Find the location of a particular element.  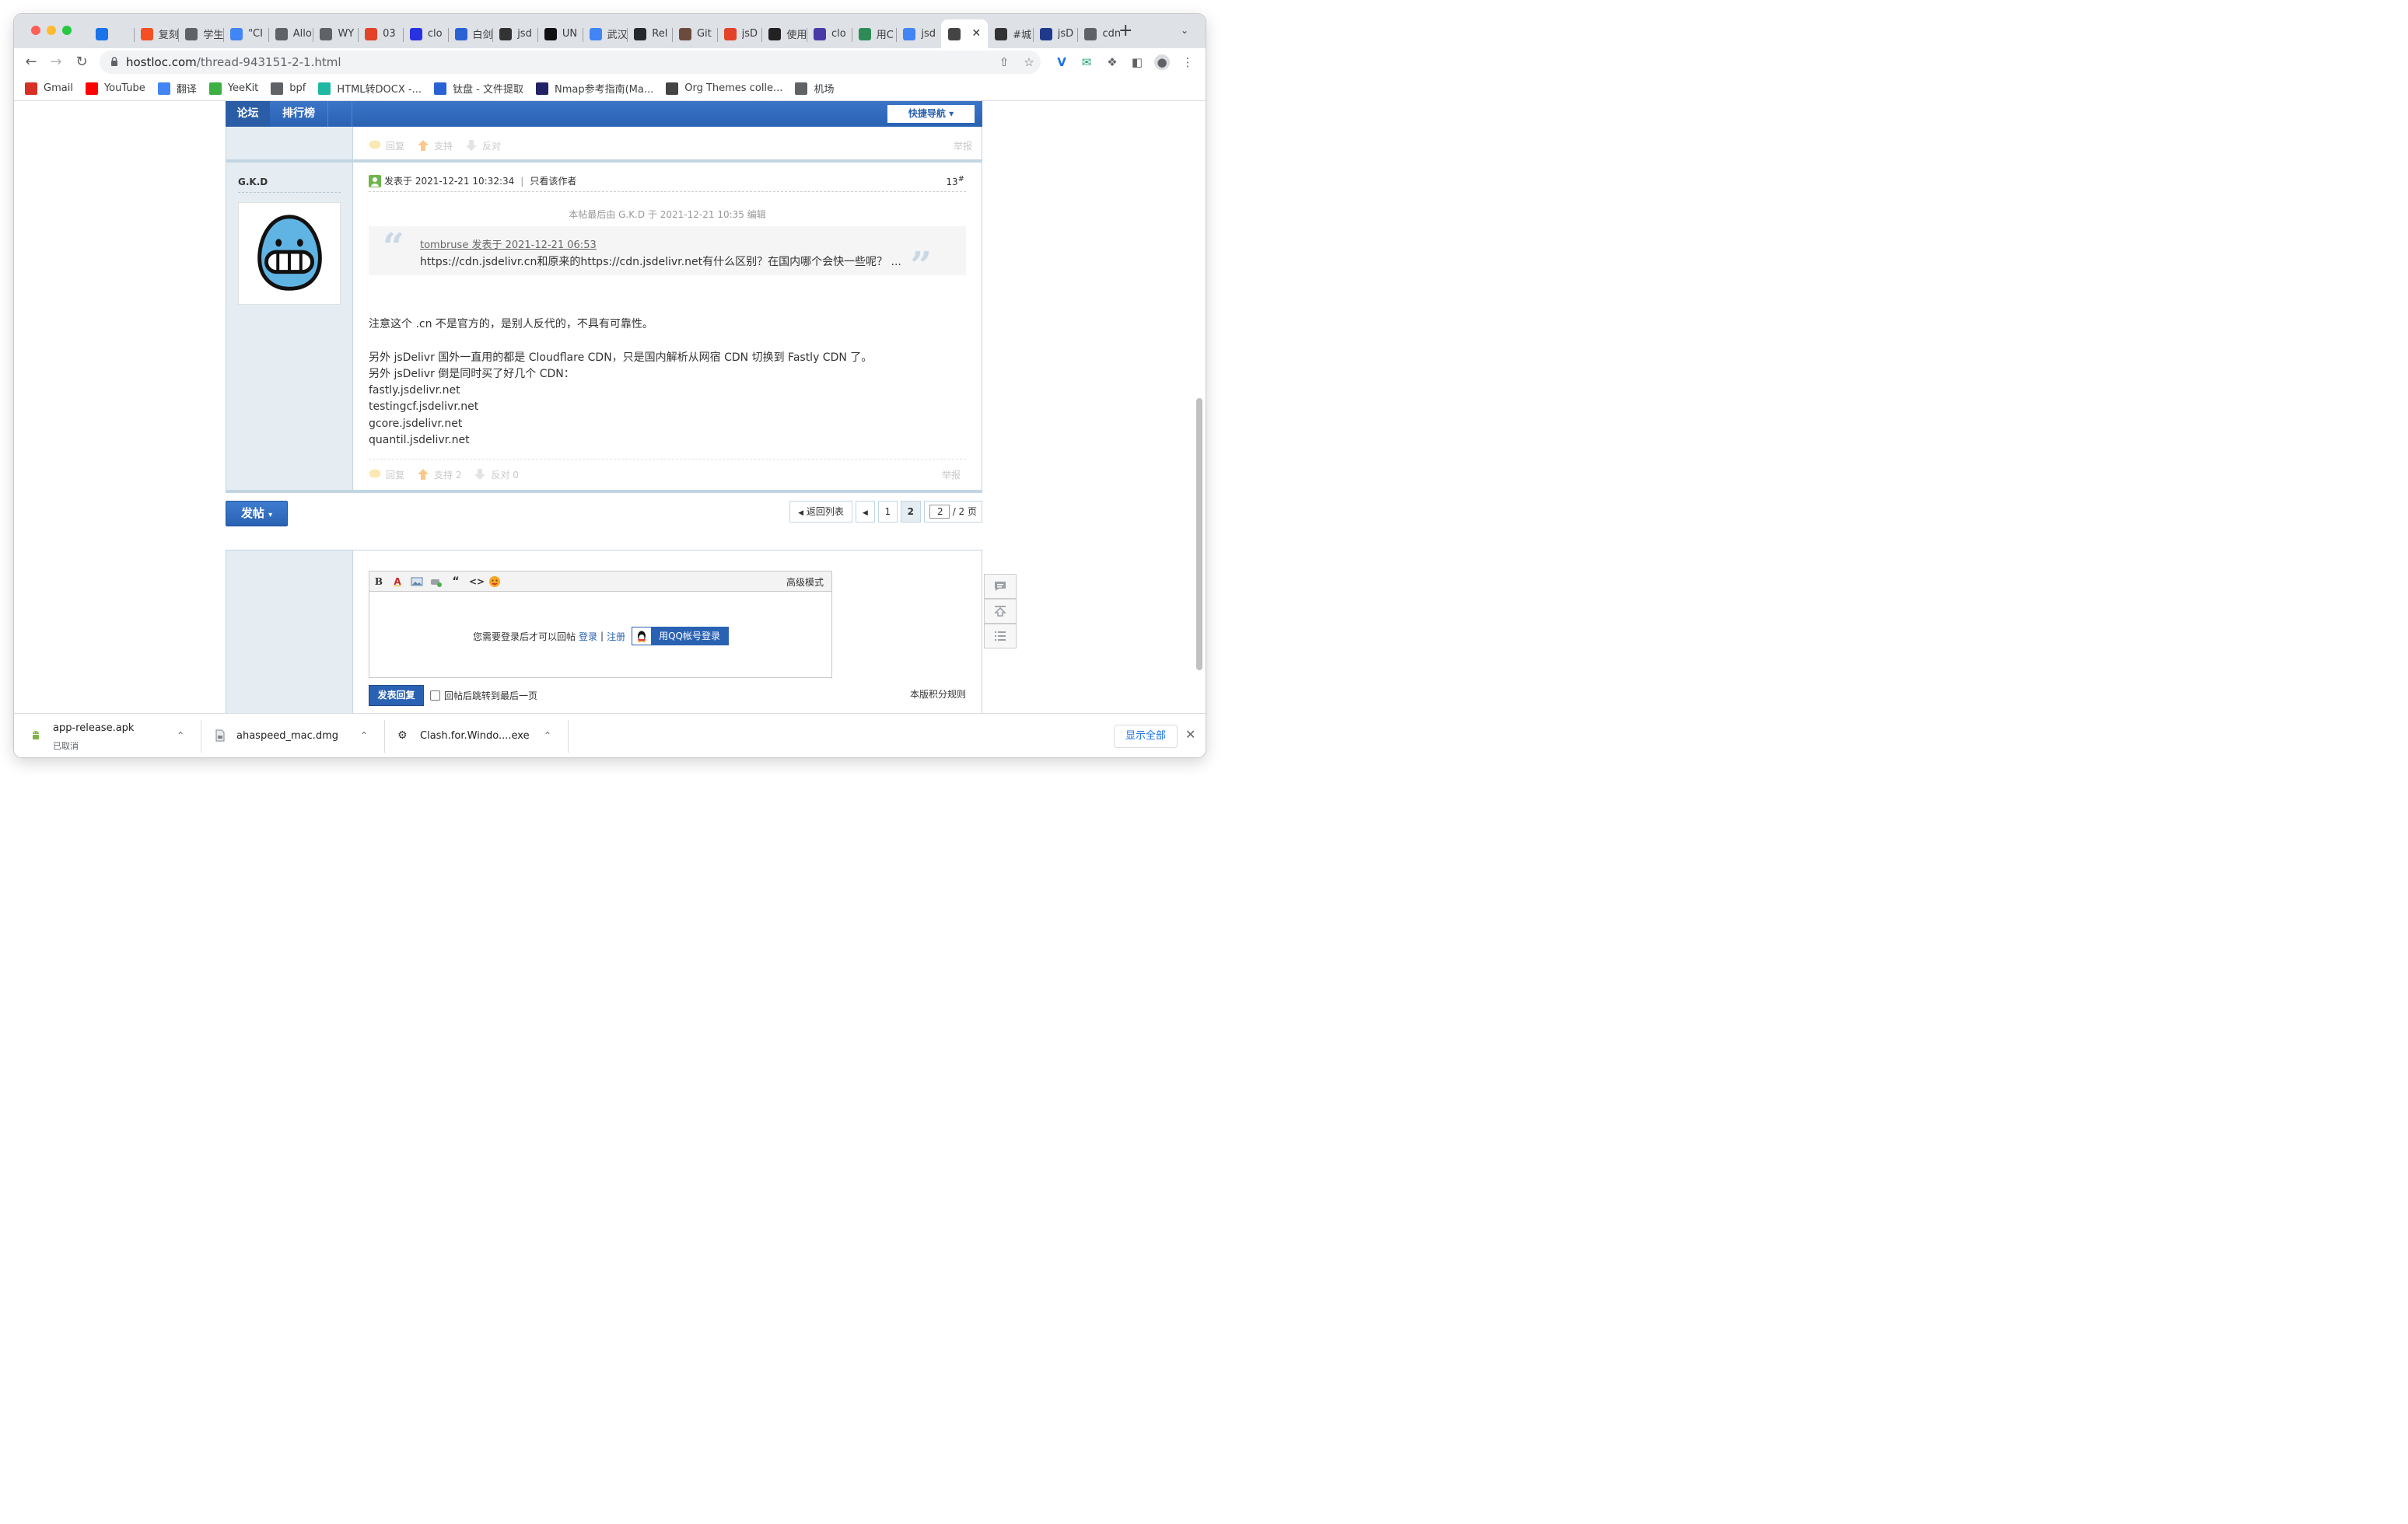

page-scrollbar is located at coordinates (1199, 407).